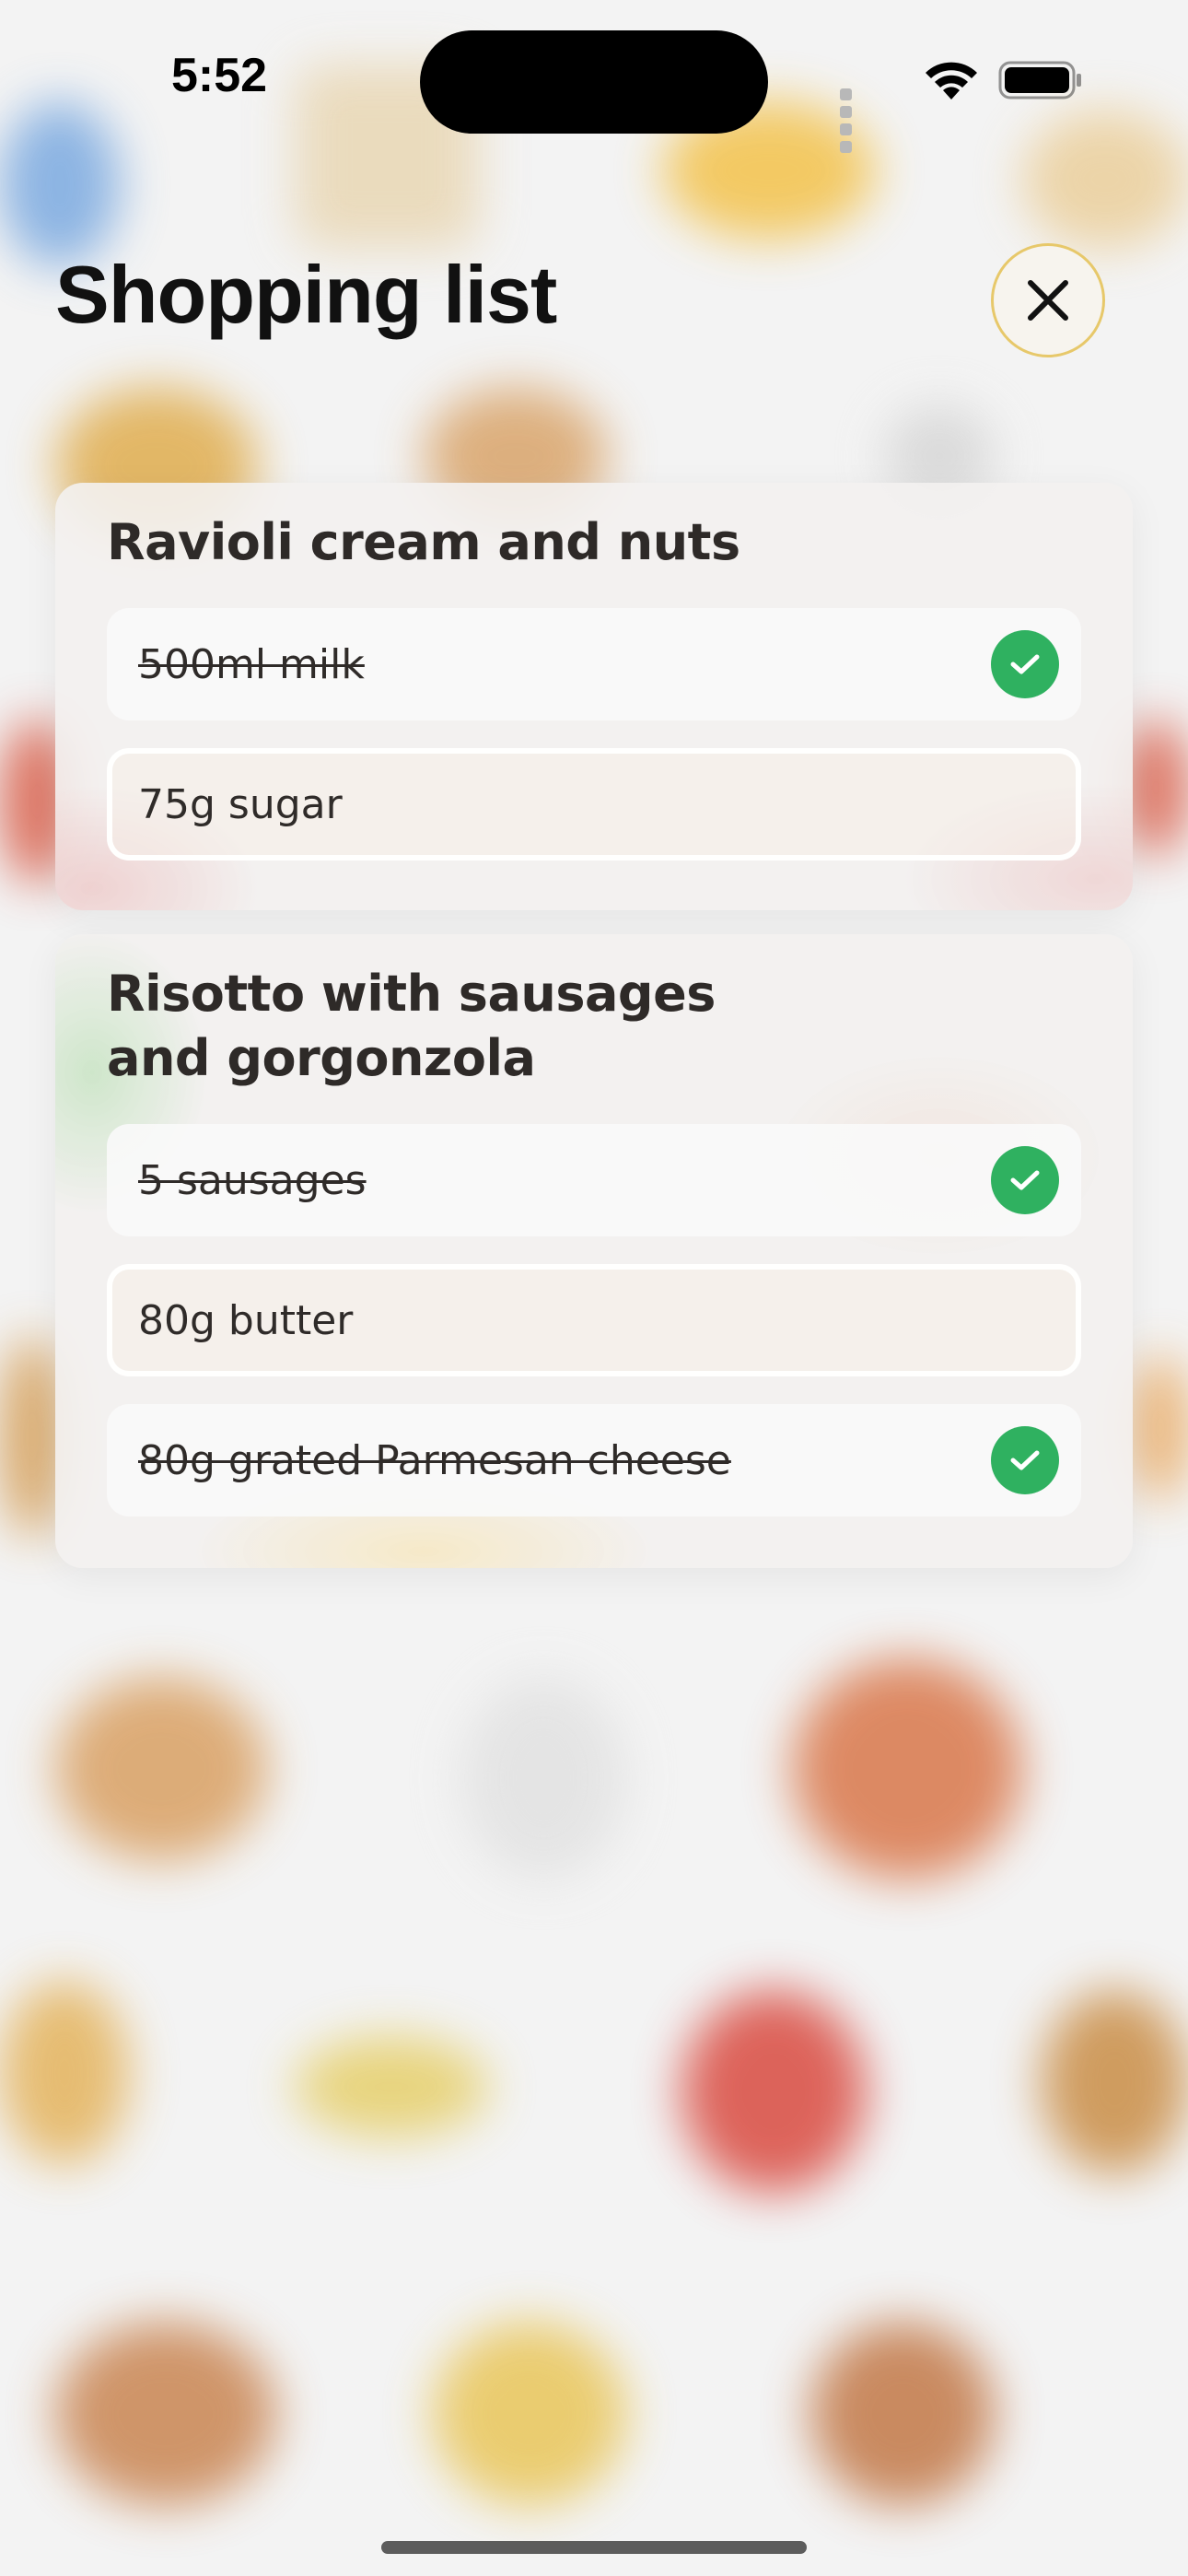 The image size is (1188, 2576). I want to click on ingredient-label: 75g sugar, so click(240, 804).